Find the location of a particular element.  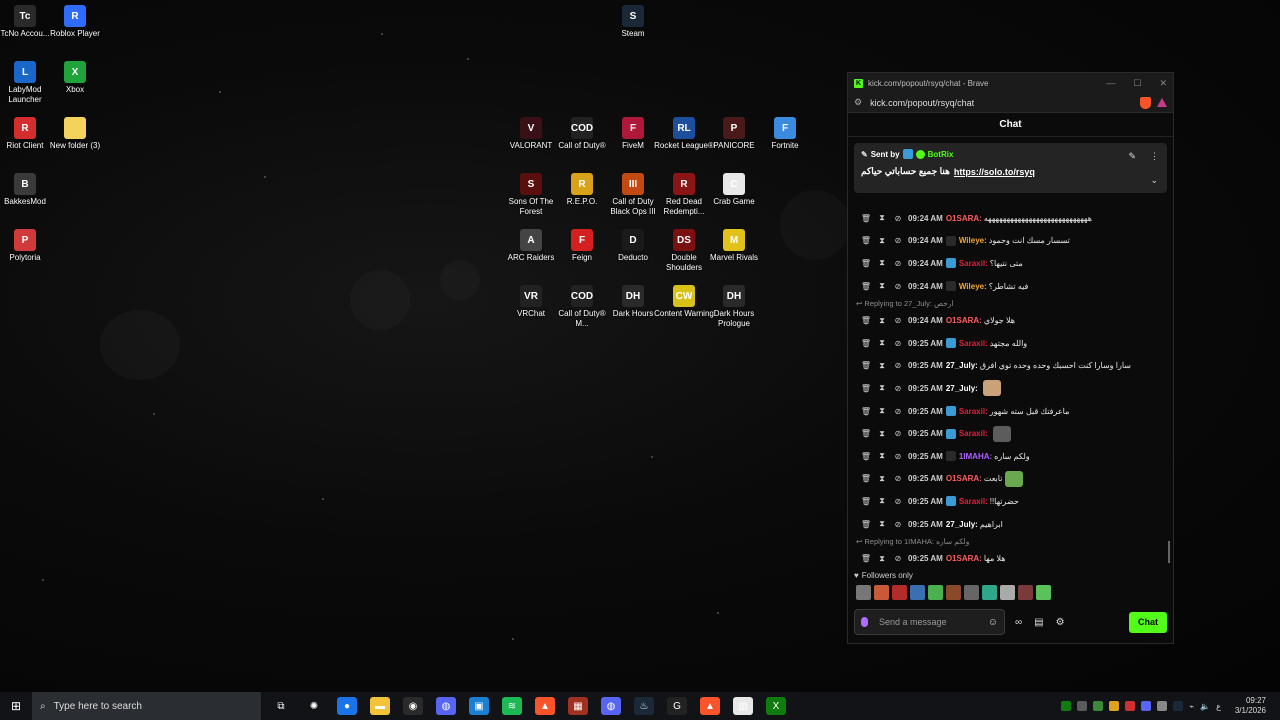

app-icon: F is located at coordinates (633, 128).